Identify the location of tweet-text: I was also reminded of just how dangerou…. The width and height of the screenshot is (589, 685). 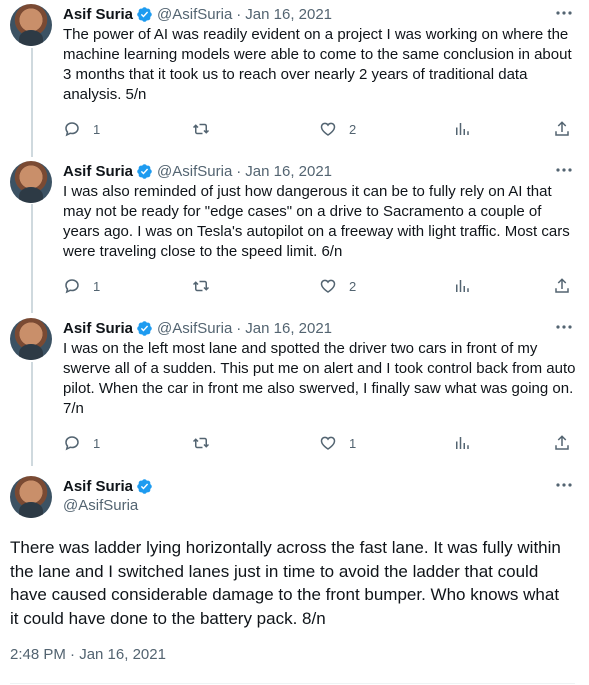
(316, 221).